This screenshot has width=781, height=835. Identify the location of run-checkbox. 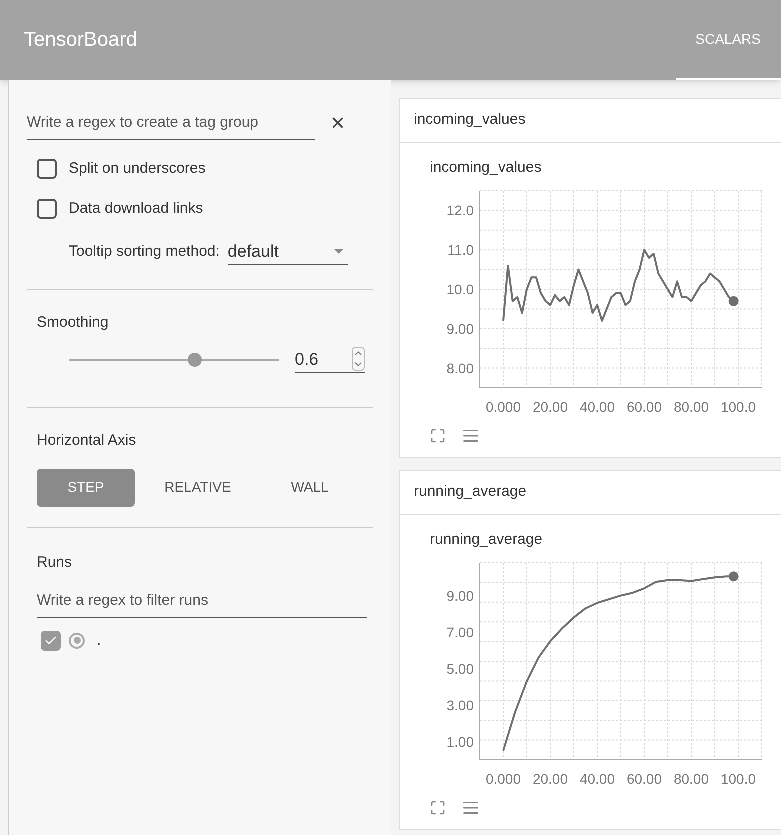
(51, 640).